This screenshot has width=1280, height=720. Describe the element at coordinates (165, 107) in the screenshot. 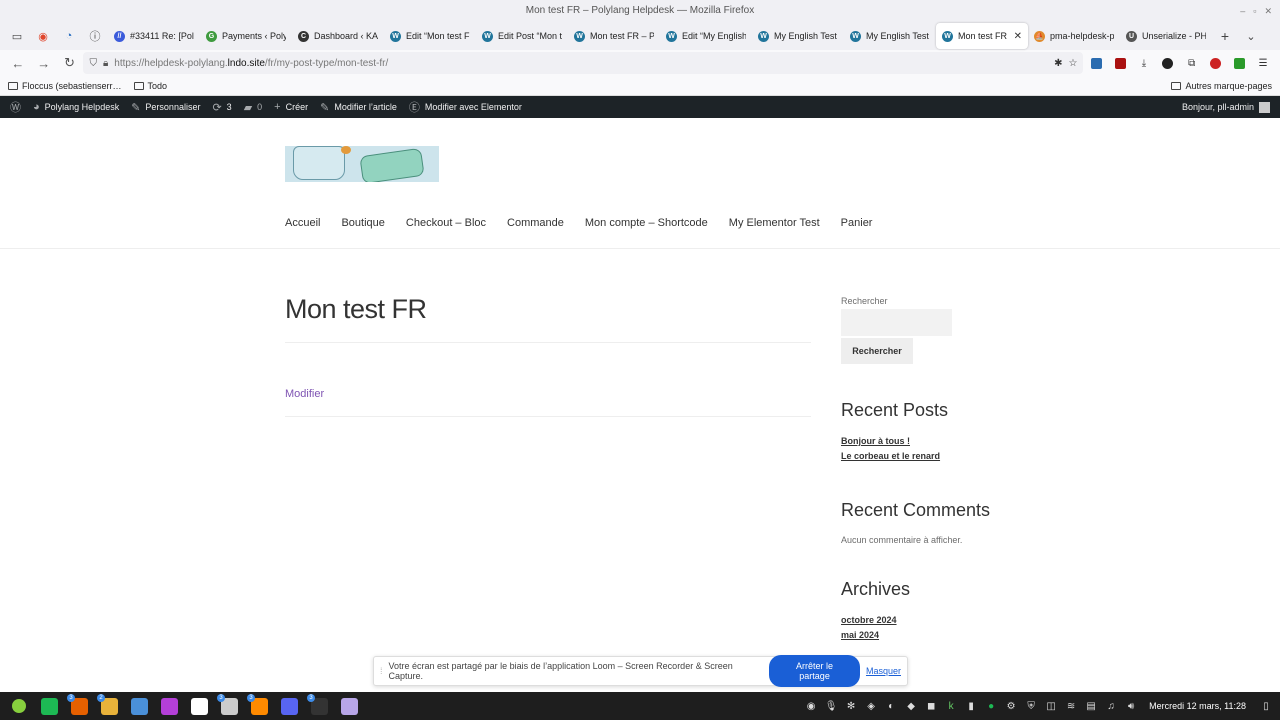

I see `customize-link: ✎ Personnaliser` at that location.